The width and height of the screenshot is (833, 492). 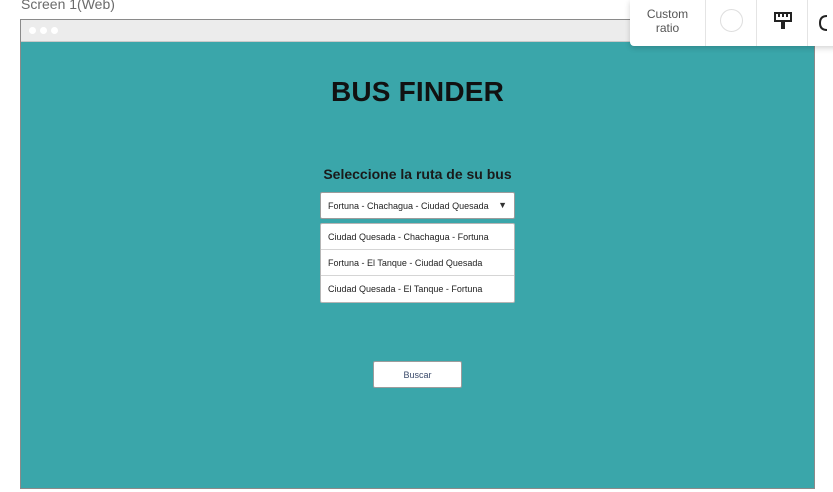 I want to click on color-picker-button, so click(x=731, y=23).